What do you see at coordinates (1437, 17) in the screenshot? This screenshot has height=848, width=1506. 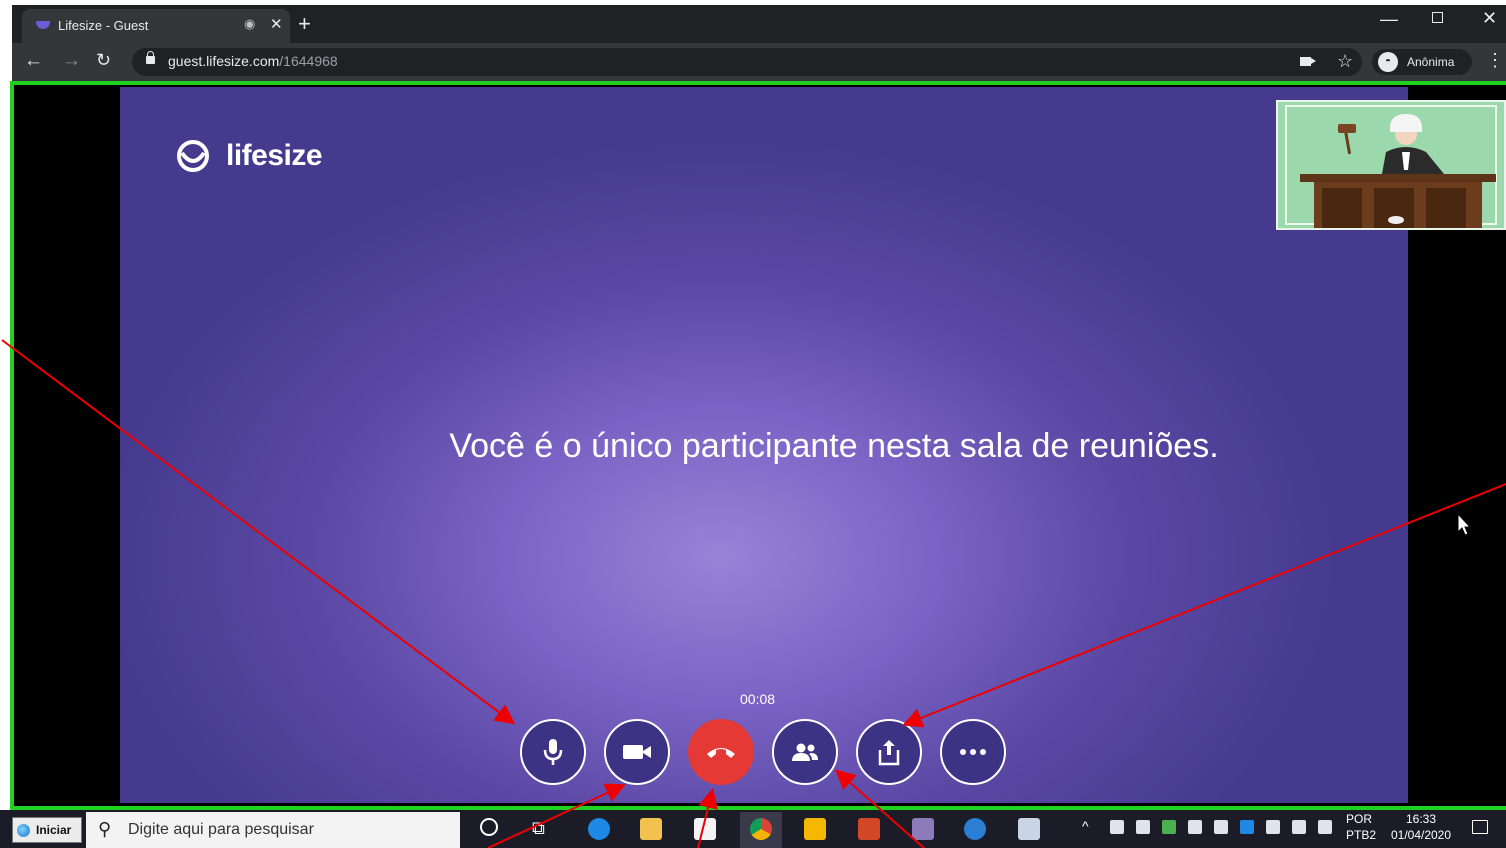 I see `restore-window-button` at bounding box center [1437, 17].